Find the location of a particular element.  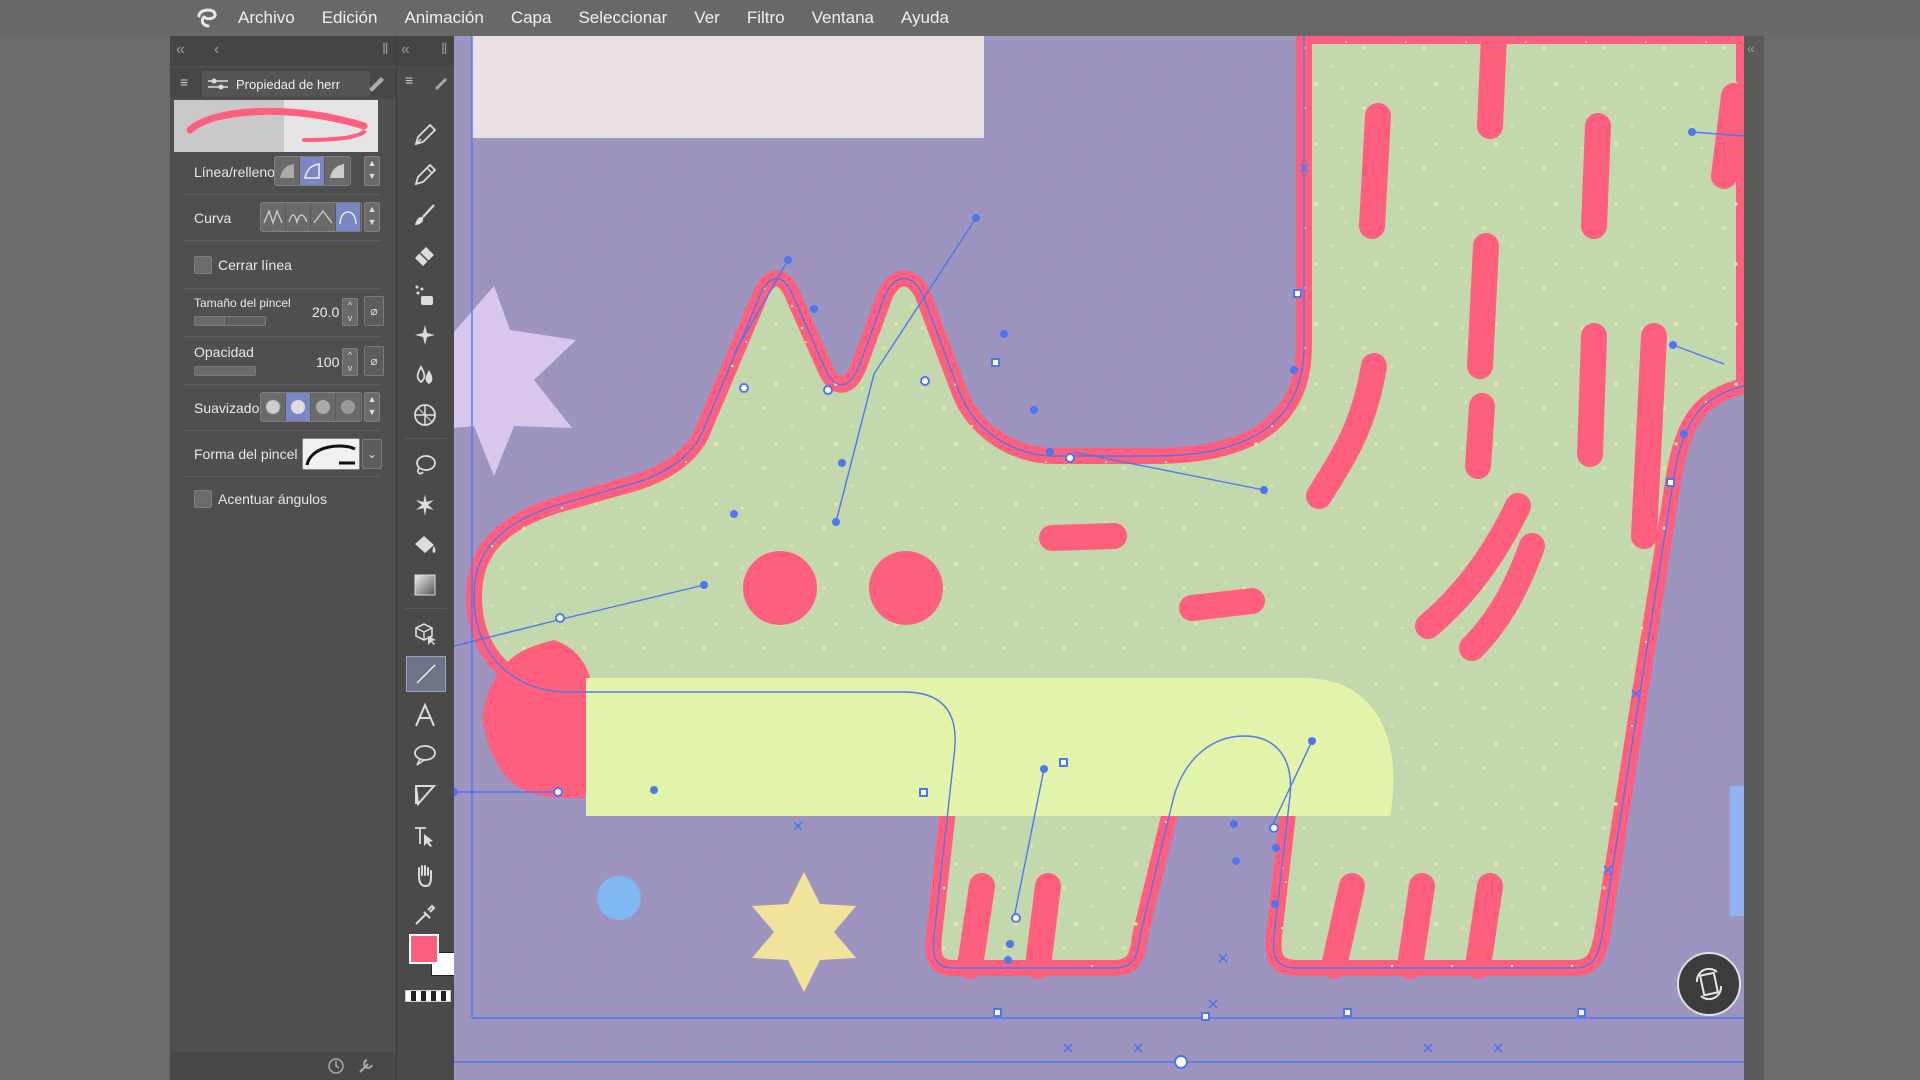

brush-size-spinner: ^ v is located at coordinates (350, 312).